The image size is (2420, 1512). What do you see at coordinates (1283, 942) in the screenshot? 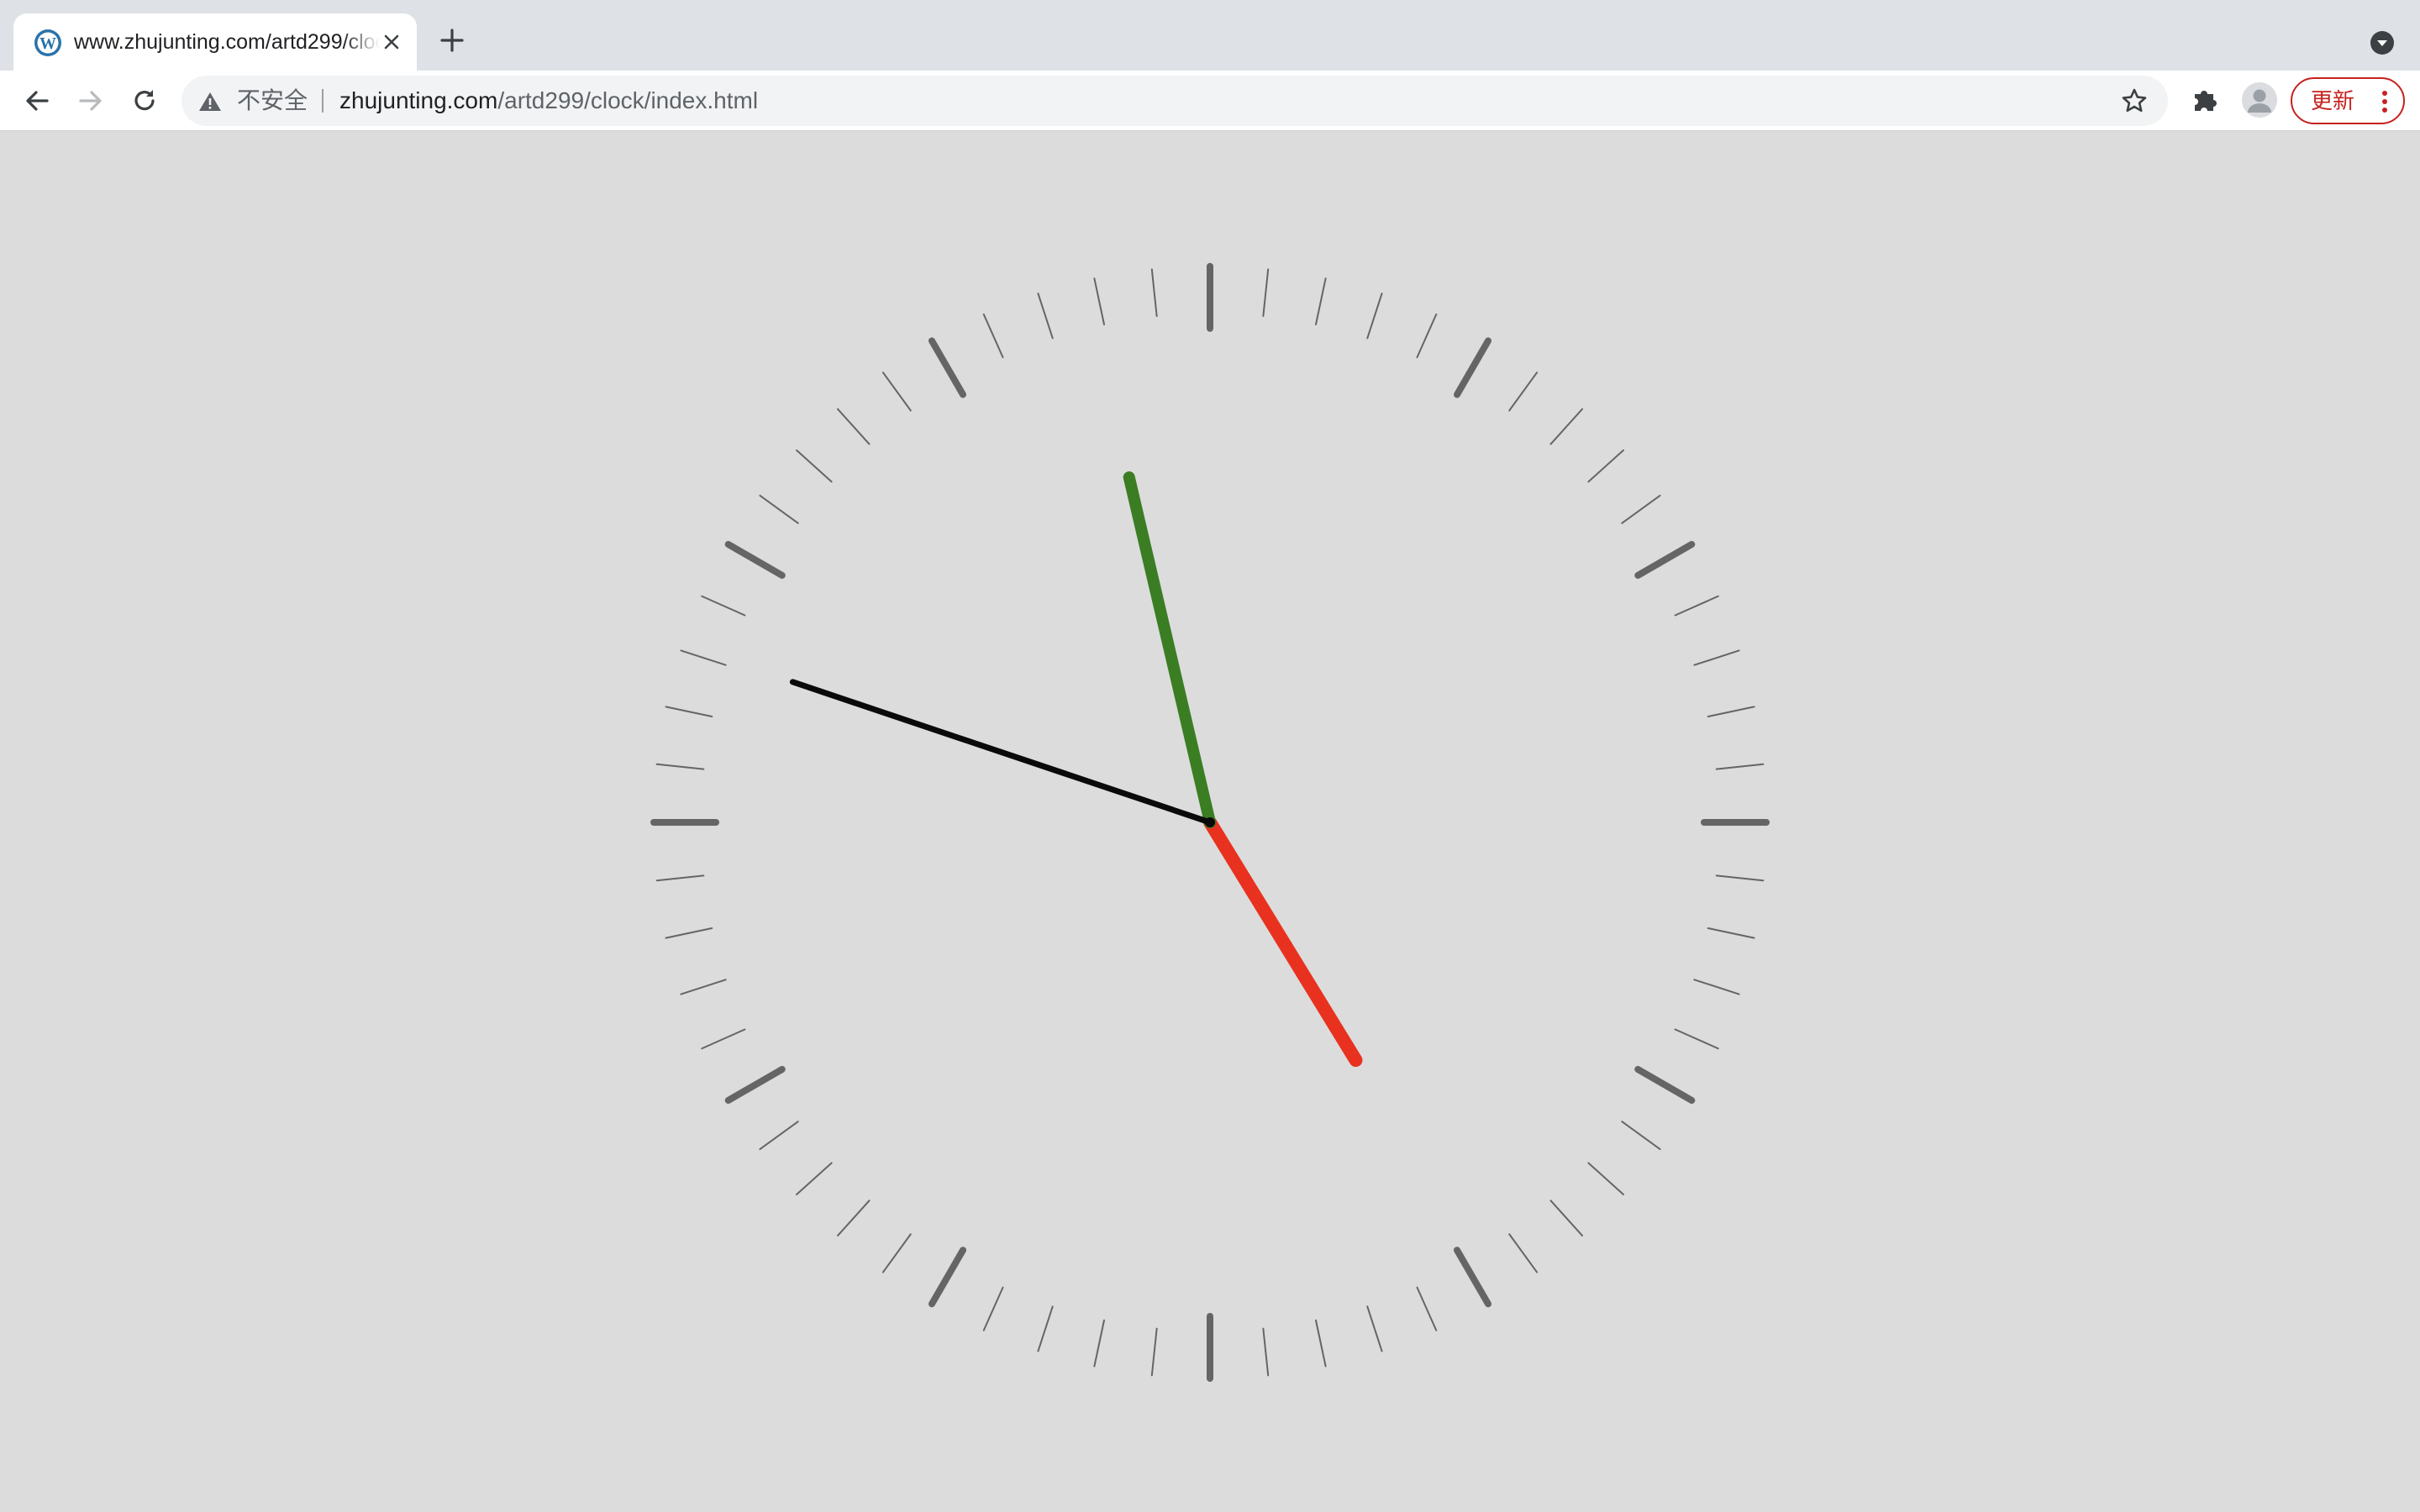
I see `hour-hand` at bounding box center [1283, 942].